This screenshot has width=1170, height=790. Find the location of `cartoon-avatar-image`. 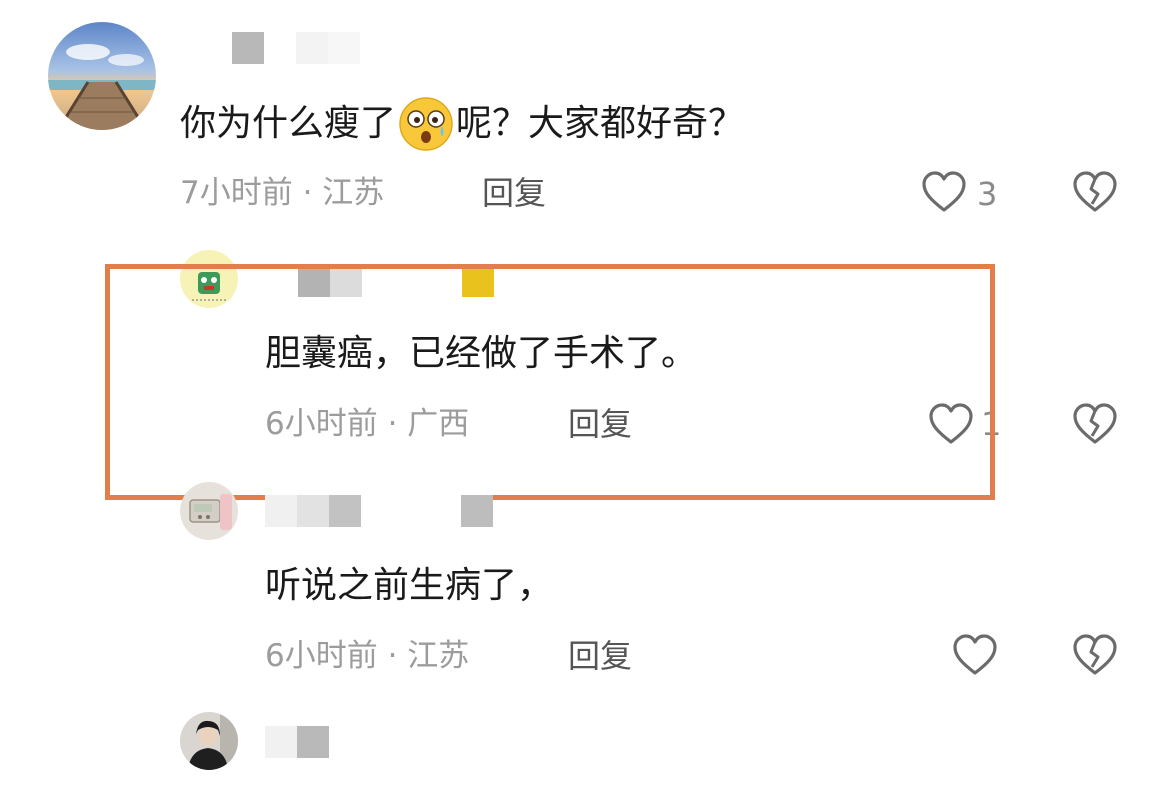

cartoon-avatar-image is located at coordinates (209, 279).